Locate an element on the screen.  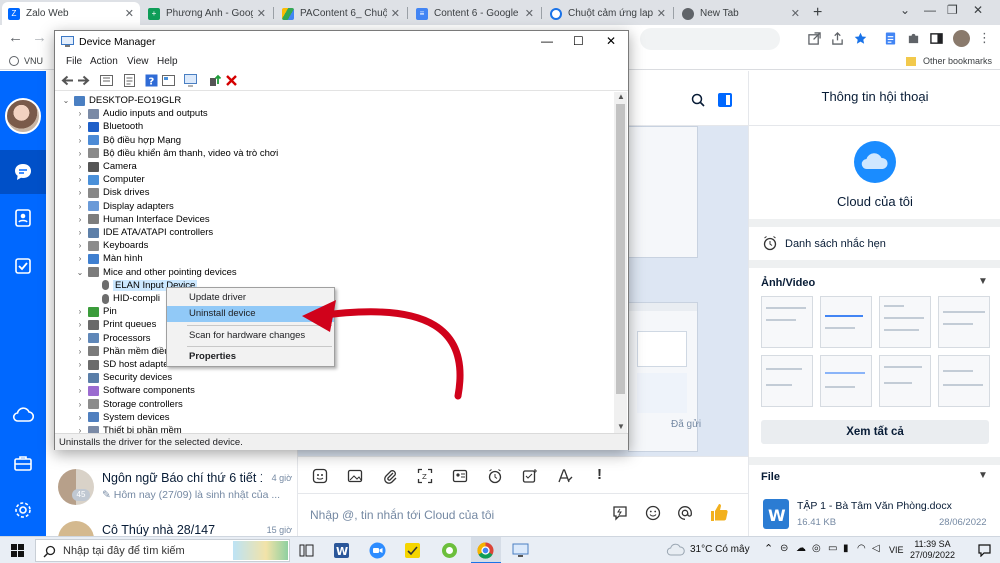
collapse-triangle-icon: ▼ is located at coordinates (983, 475).